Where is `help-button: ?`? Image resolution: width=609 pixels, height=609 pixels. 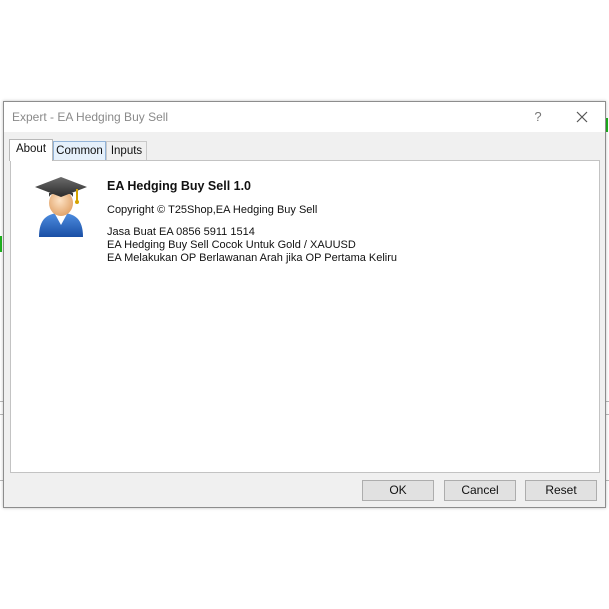 help-button: ? is located at coordinates (538, 117).